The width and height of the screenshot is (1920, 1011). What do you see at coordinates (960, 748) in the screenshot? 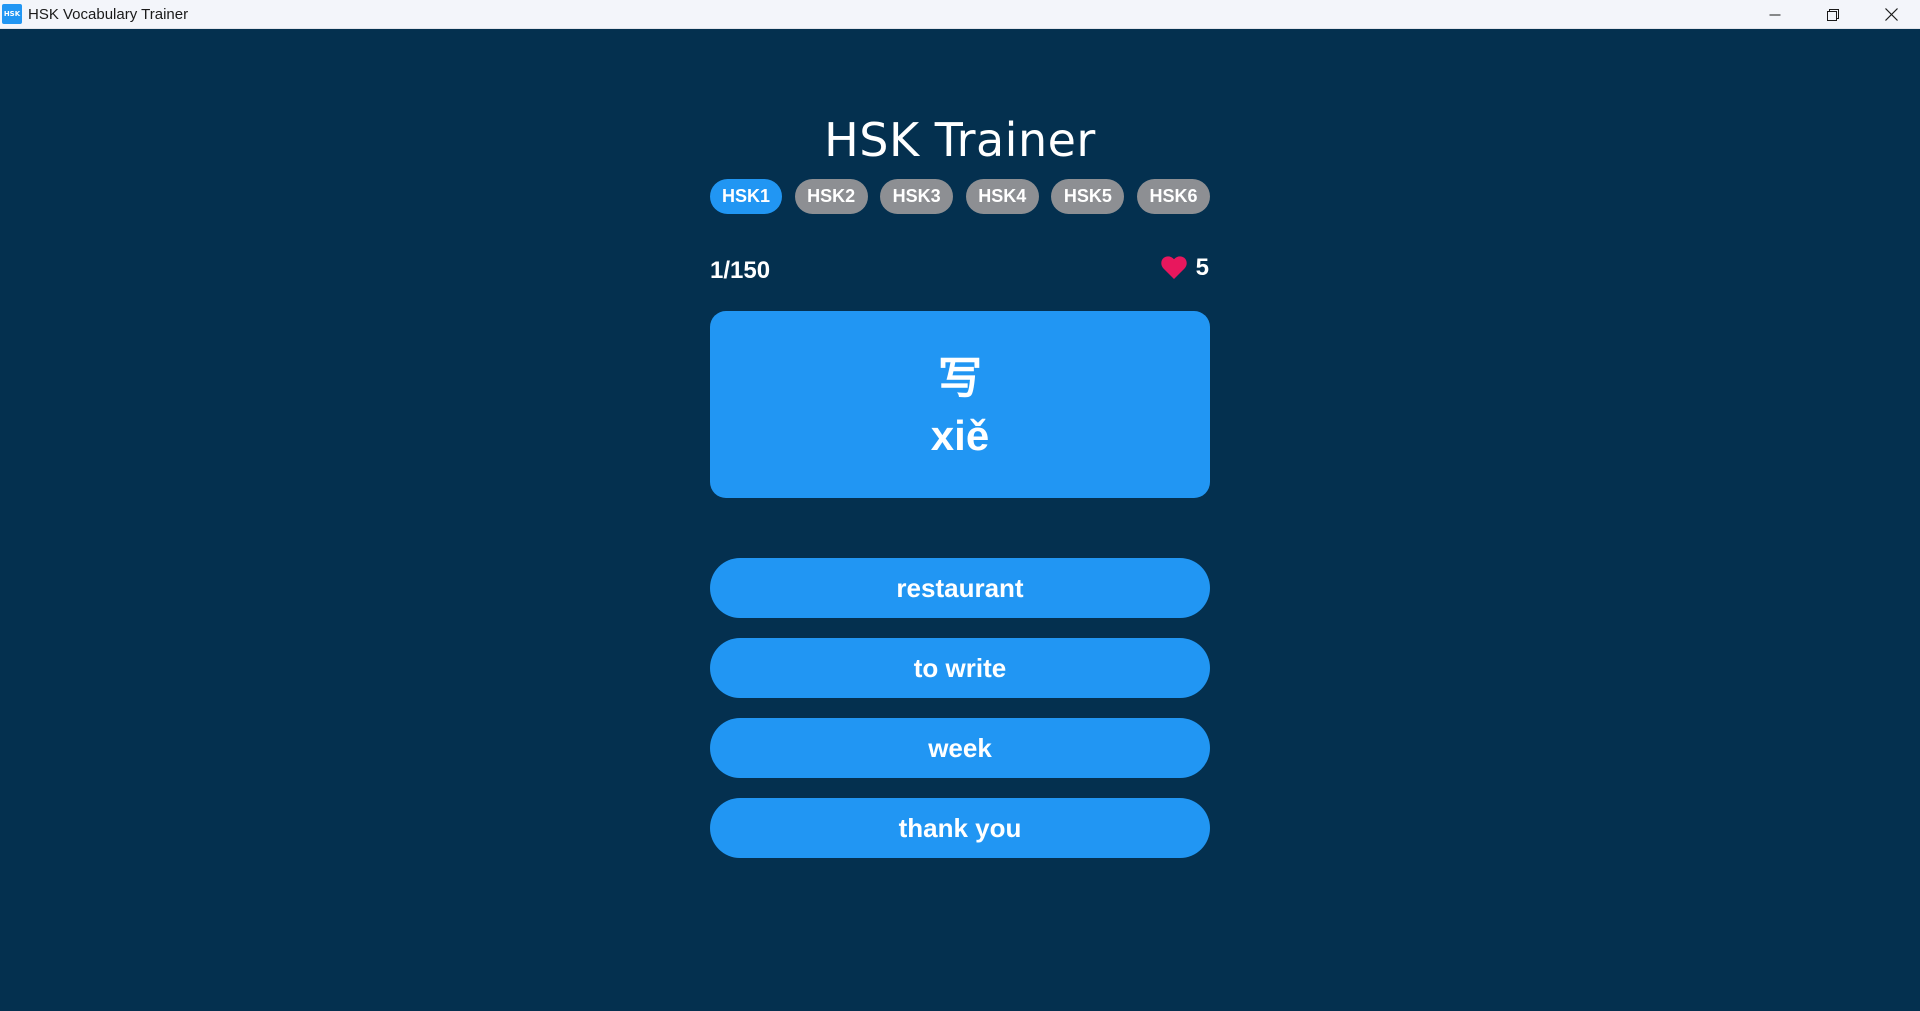
I see `answer-button: week` at bounding box center [960, 748].